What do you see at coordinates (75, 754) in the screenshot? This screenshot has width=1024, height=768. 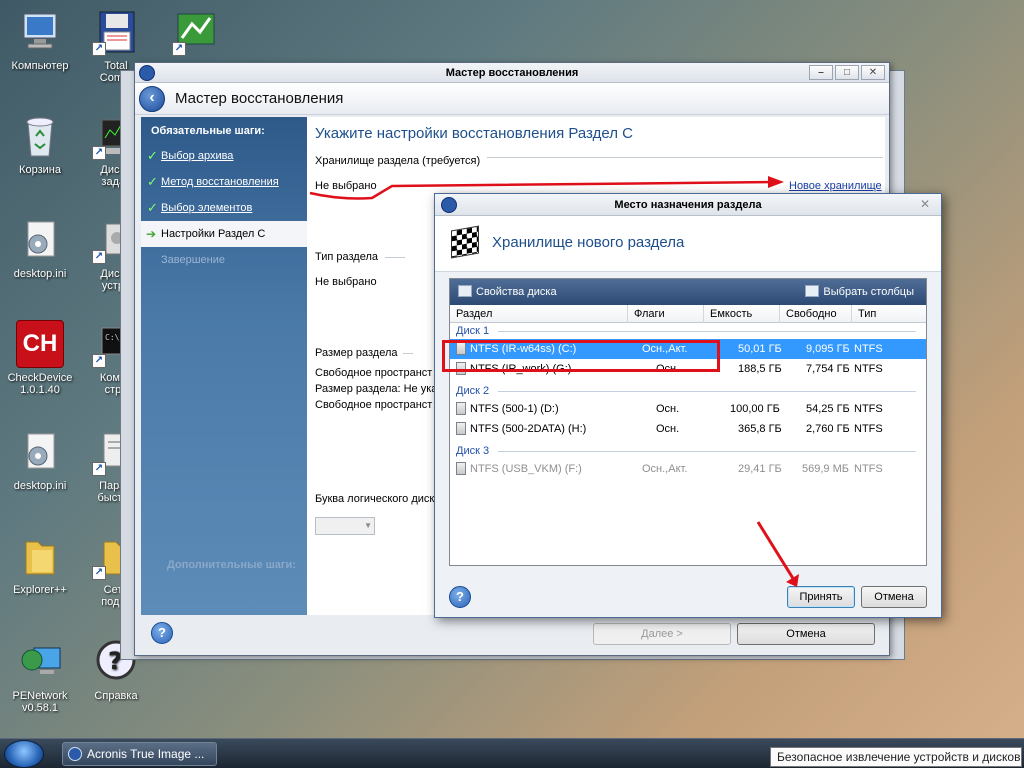 I see `acronis-app-icon` at bounding box center [75, 754].